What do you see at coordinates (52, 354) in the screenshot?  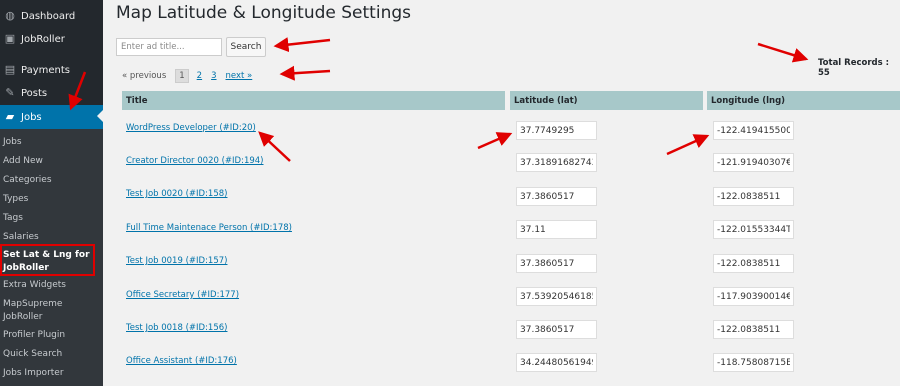 I see `submenu-quick-search: Quick Search` at bounding box center [52, 354].